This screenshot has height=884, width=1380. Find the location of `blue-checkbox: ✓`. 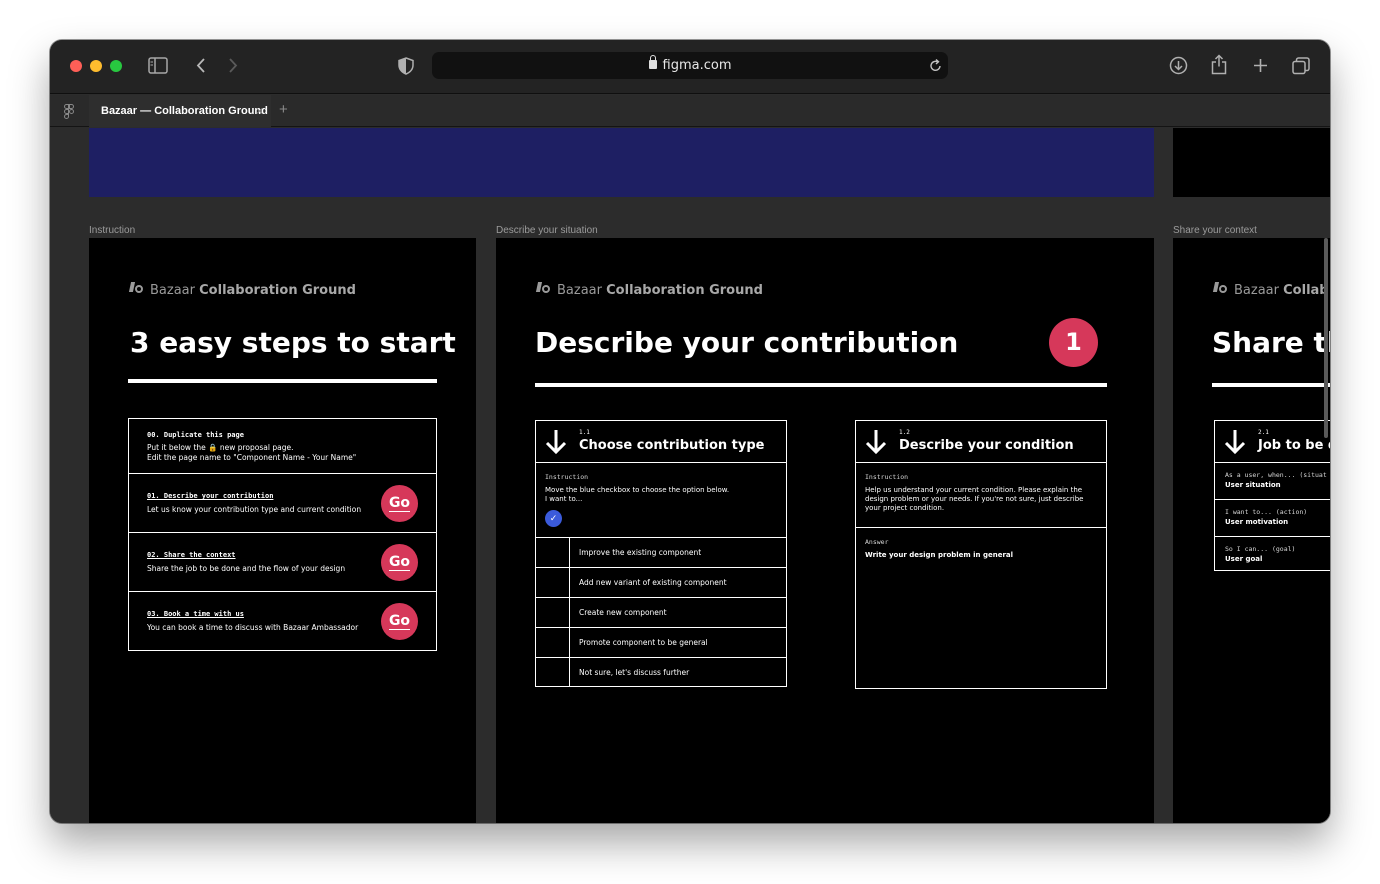

blue-checkbox: ✓ is located at coordinates (553, 518).